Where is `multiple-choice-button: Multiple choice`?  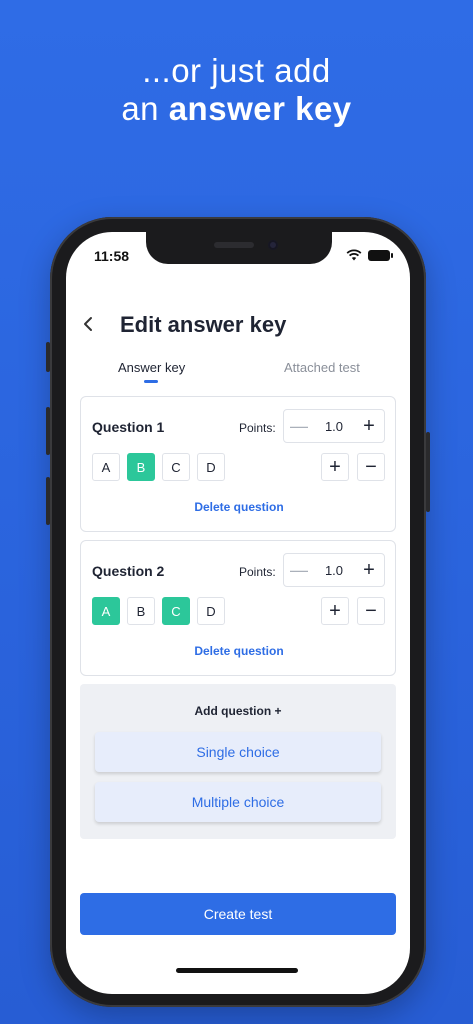
multiple-choice-button: Multiple choice is located at coordinates (238, 802).